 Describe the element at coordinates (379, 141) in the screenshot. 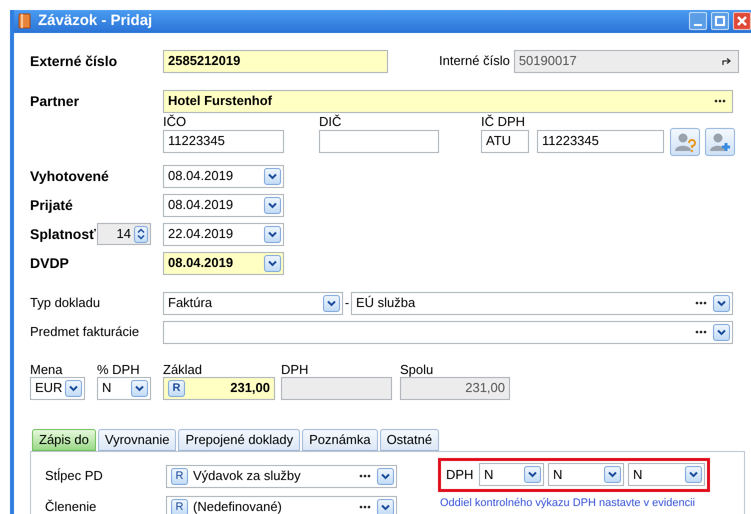

I see `dic-field` at that location.